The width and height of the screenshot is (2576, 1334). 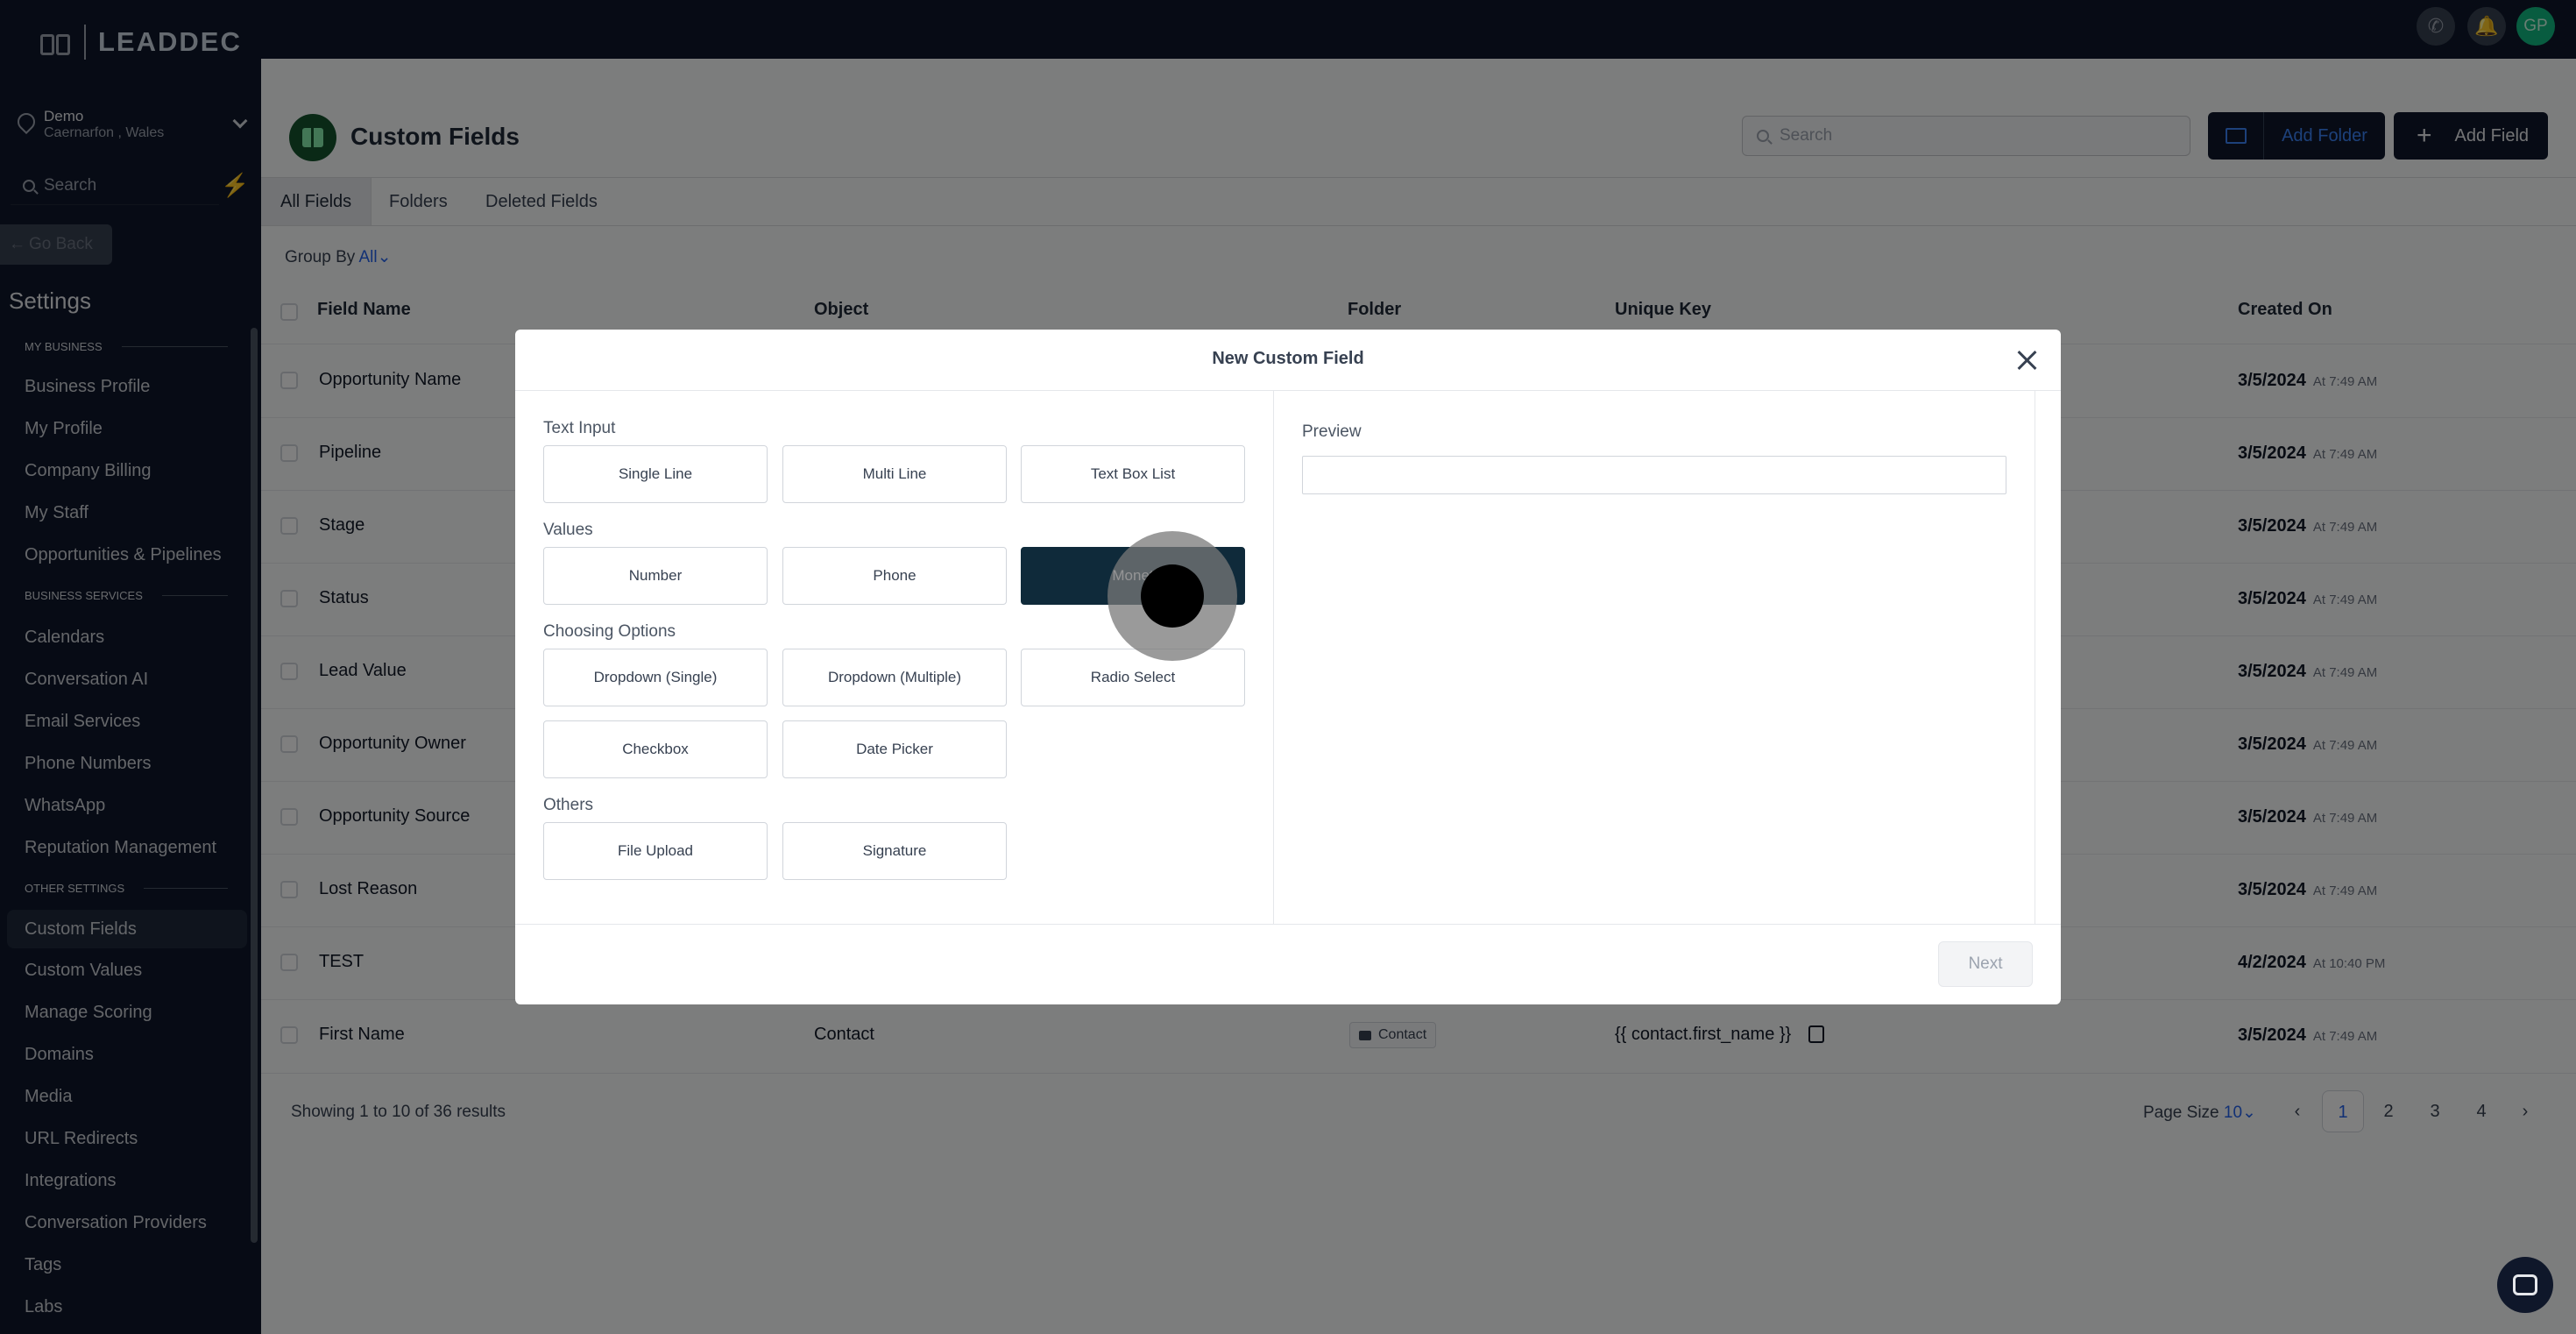 What do you see at coordinates (579, 428) in the screenshot?
I see `group-label-text-input: Text Input` at bounding box center [579, 428].